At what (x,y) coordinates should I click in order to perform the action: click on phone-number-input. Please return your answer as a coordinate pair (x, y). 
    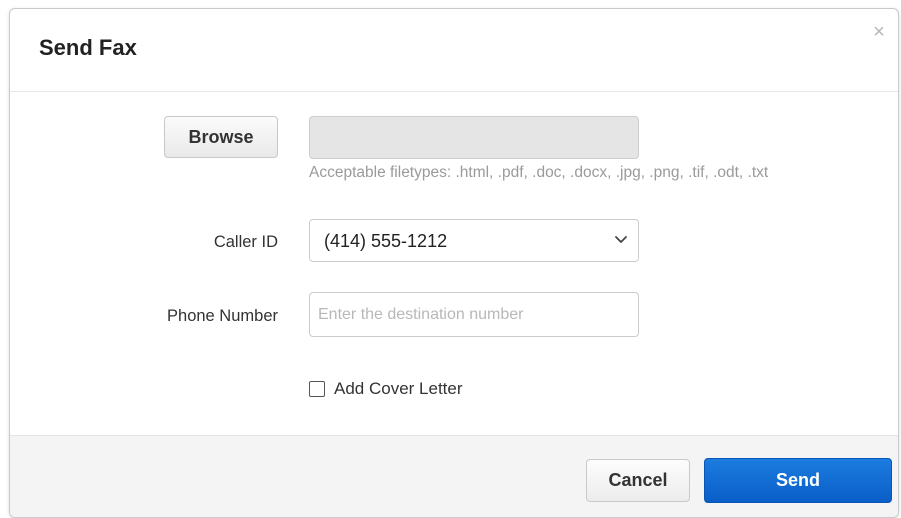
    Looking at the image, I should click on (474, 314).